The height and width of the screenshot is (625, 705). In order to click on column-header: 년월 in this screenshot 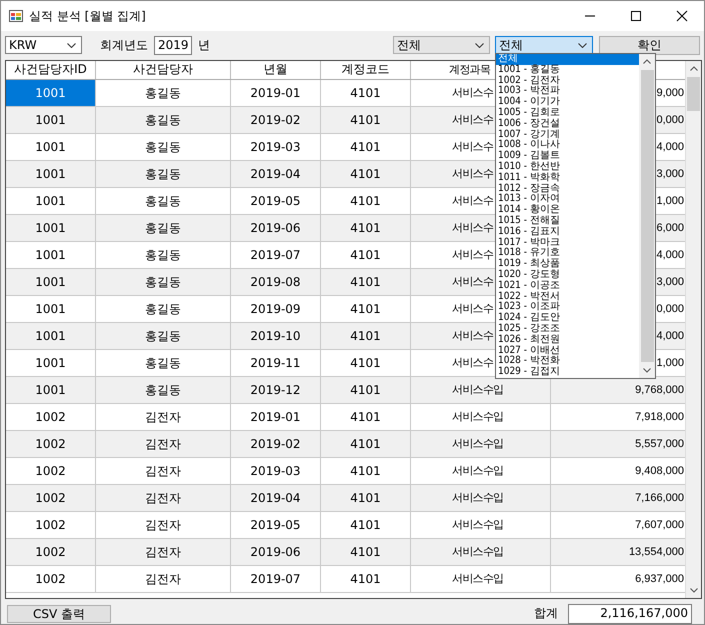, I will do `click(276, 70)`.